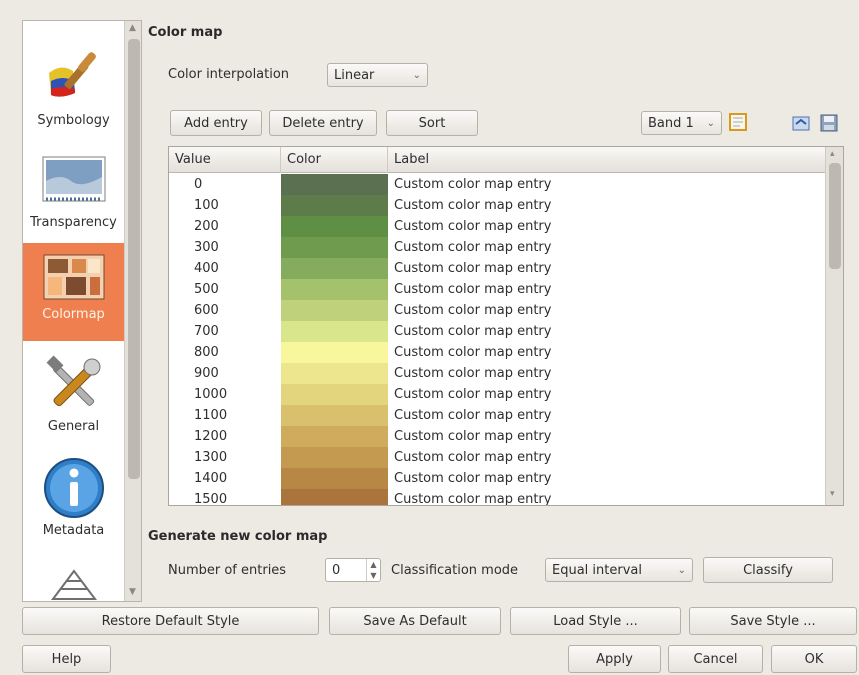 The width and height of the screenshot is (859, 675). I want to click on table-row: 0 Custom color map entry, so click(497, 184).